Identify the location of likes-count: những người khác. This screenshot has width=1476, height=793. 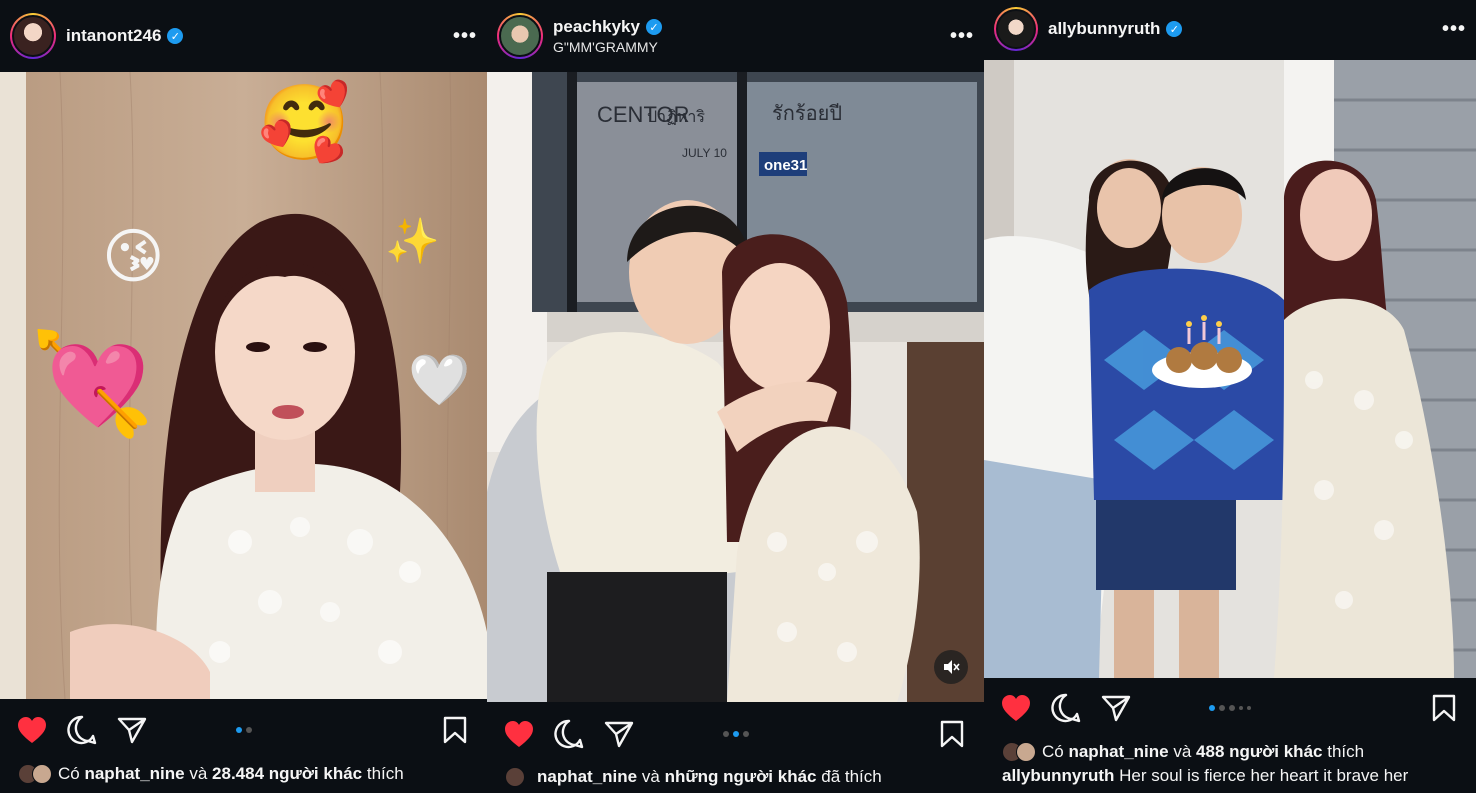
(741, 777).